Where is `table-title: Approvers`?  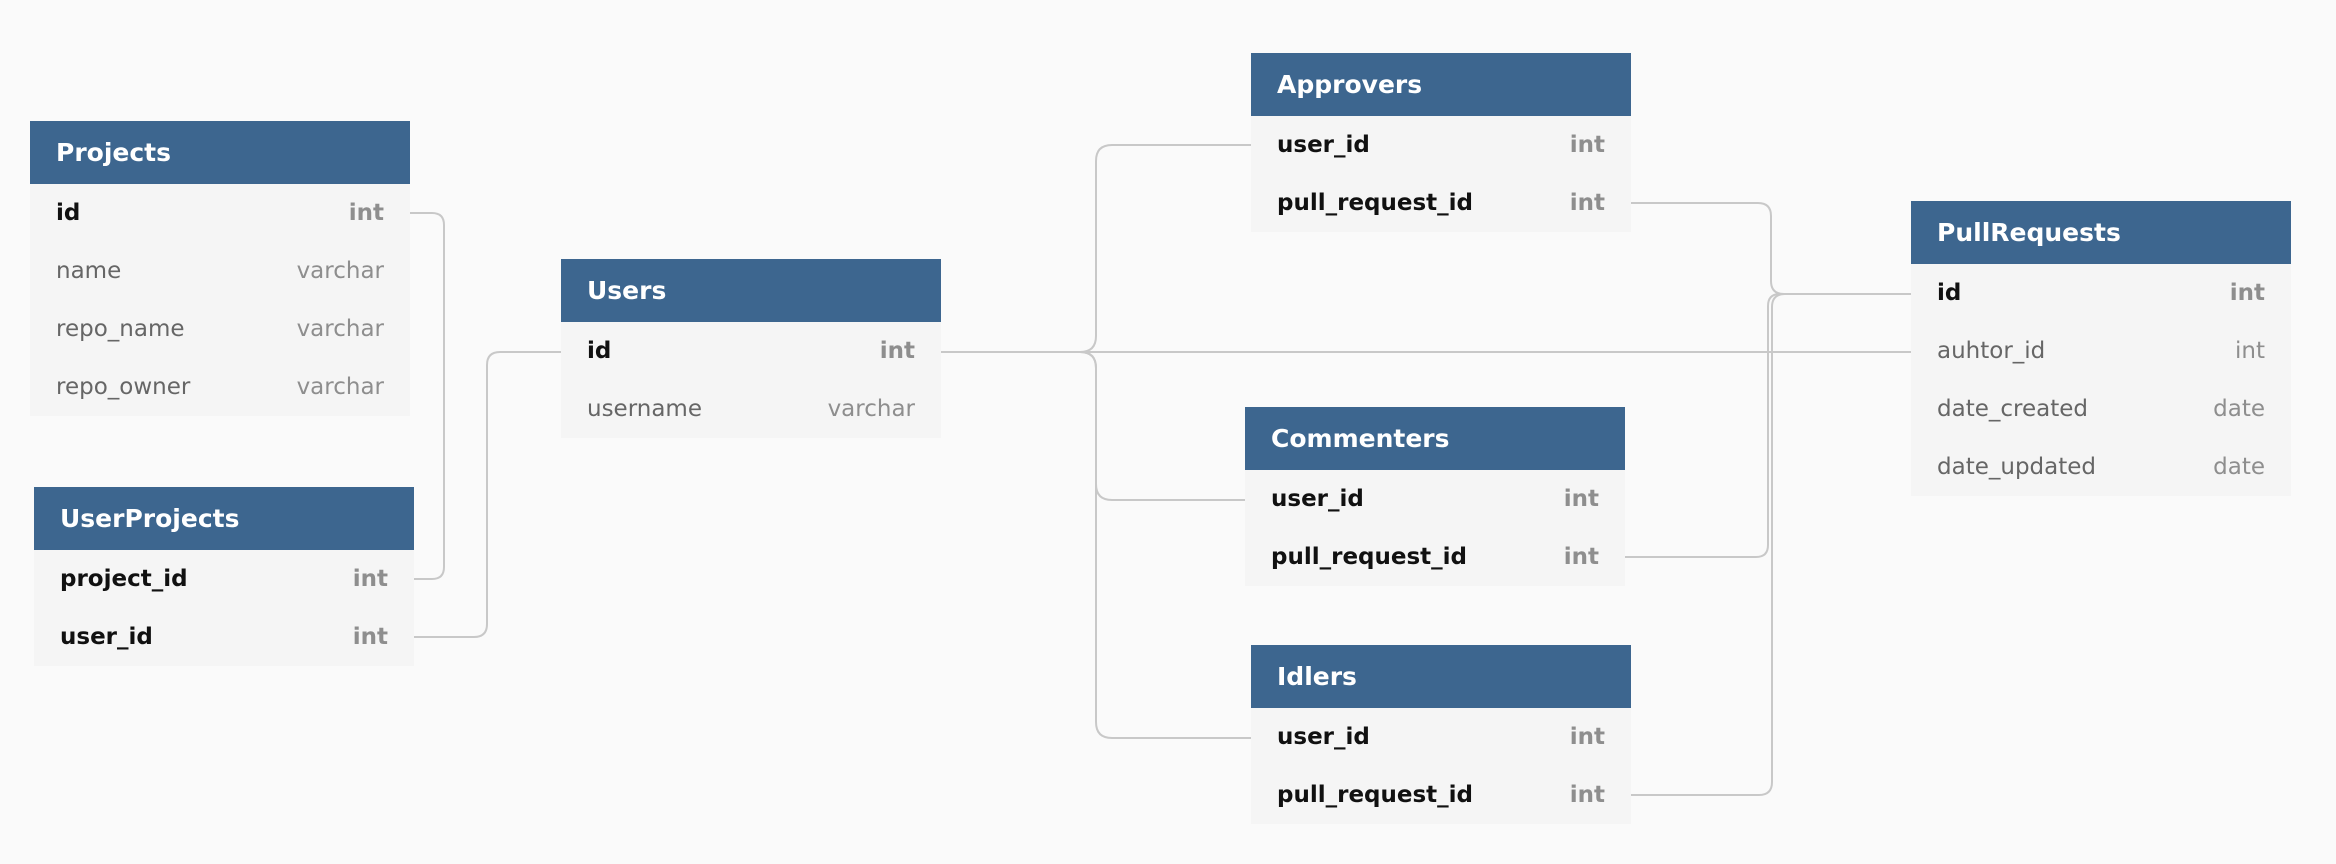 table-title: Approvers is located at coordinates (1441, 84).